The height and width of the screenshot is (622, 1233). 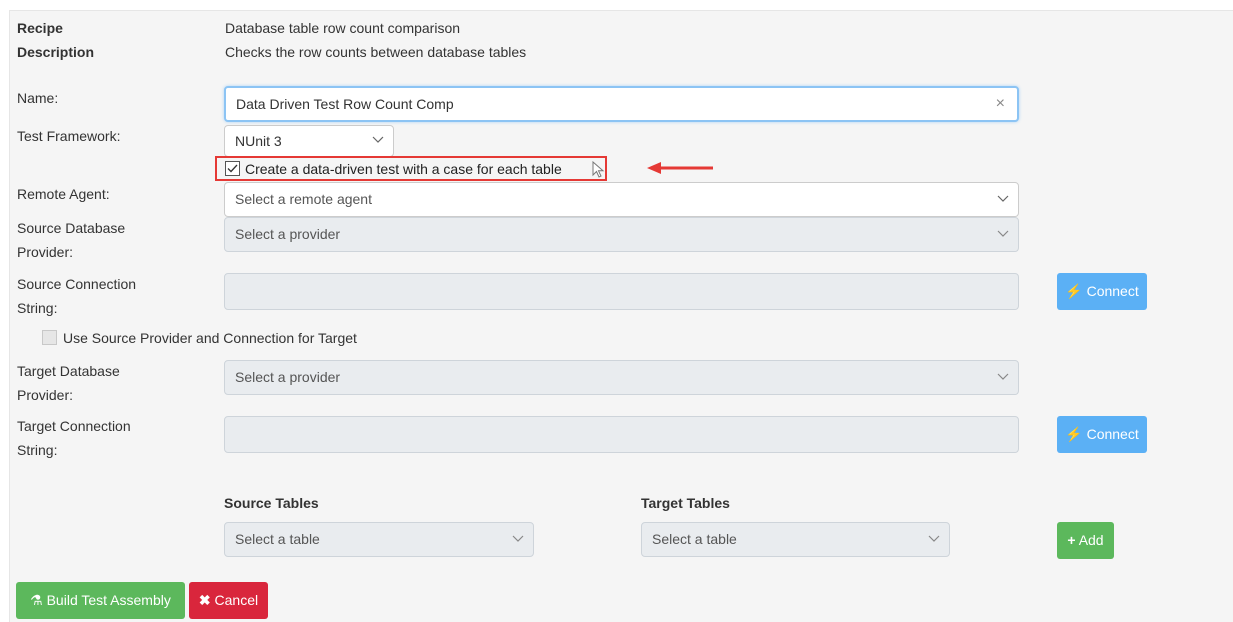 I want to click on cancel-button: ✖ Cancel, so click(x=228, y=600).